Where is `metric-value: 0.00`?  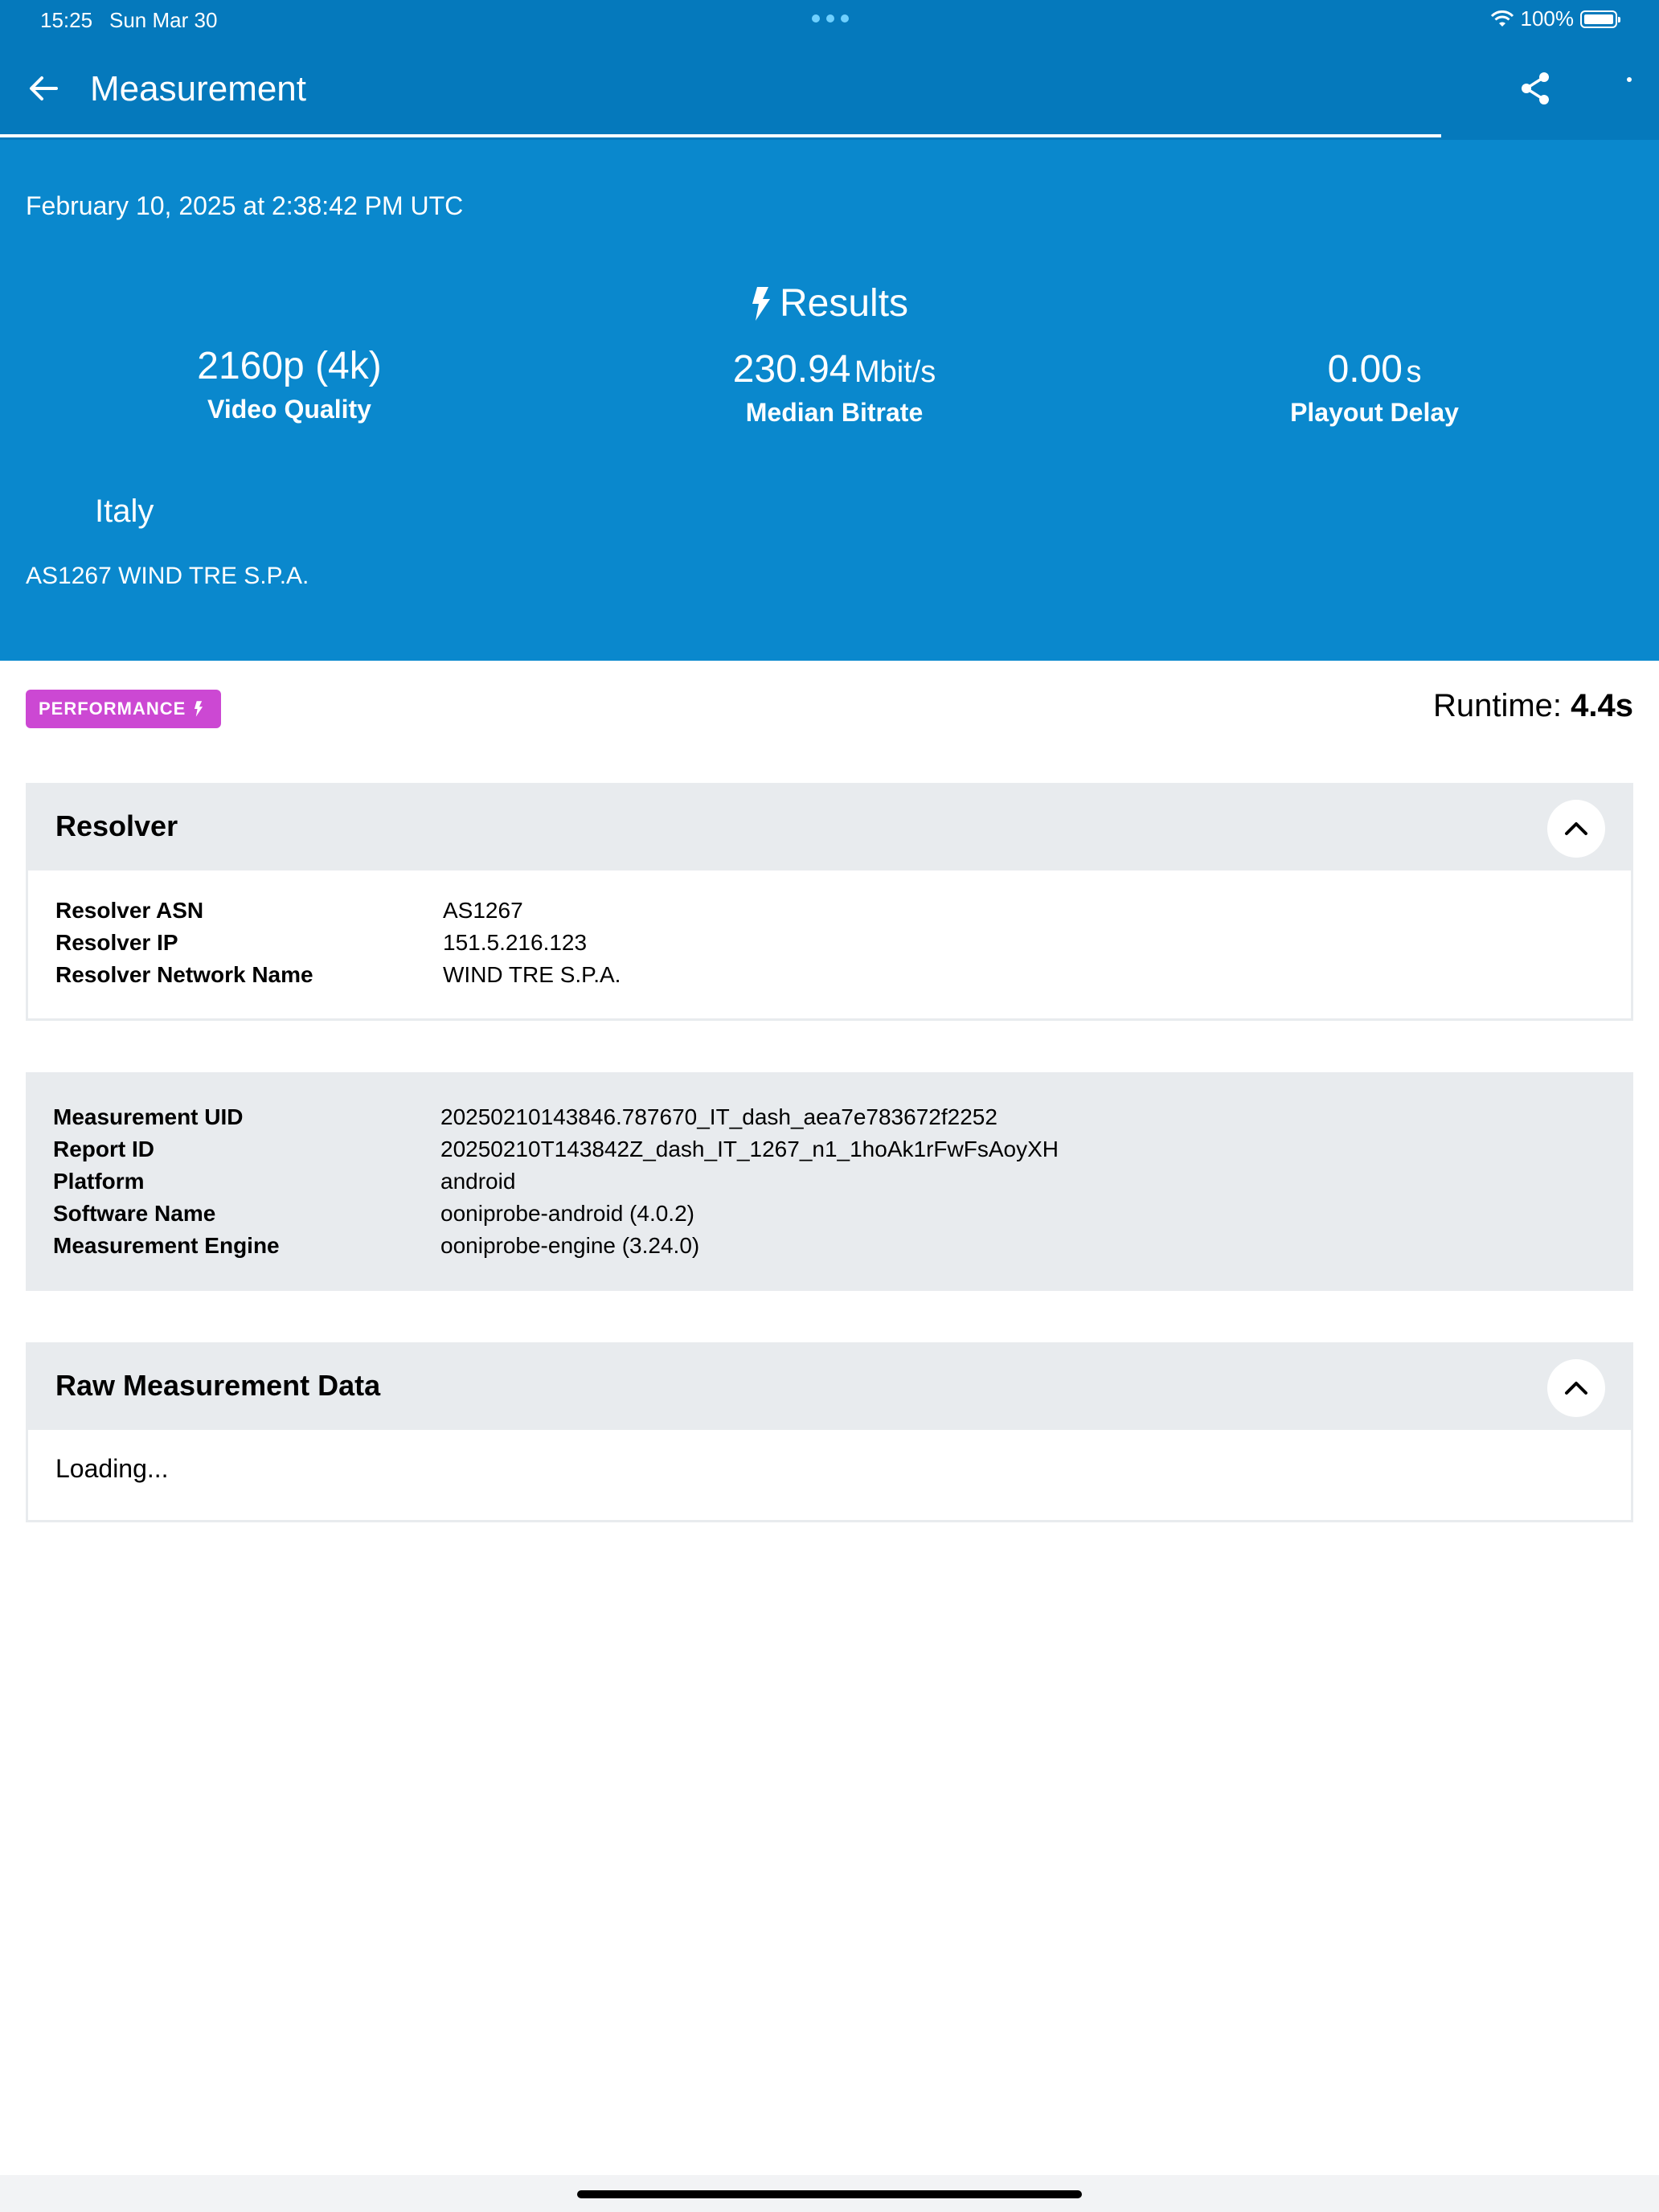
metric-value: 0.00 is located at coordinates (1365, 369).